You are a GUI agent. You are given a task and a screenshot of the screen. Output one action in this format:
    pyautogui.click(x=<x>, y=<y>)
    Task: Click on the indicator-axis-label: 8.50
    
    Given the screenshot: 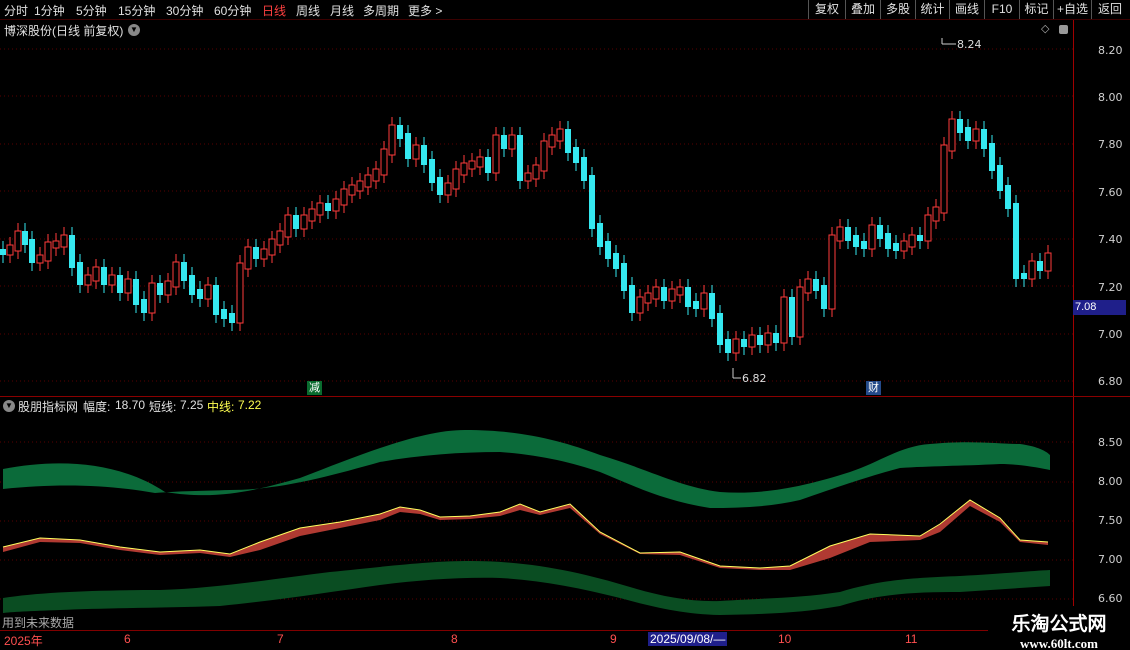 What is the action you would take?
    pyautogui.click(x=1110, y=442)
    